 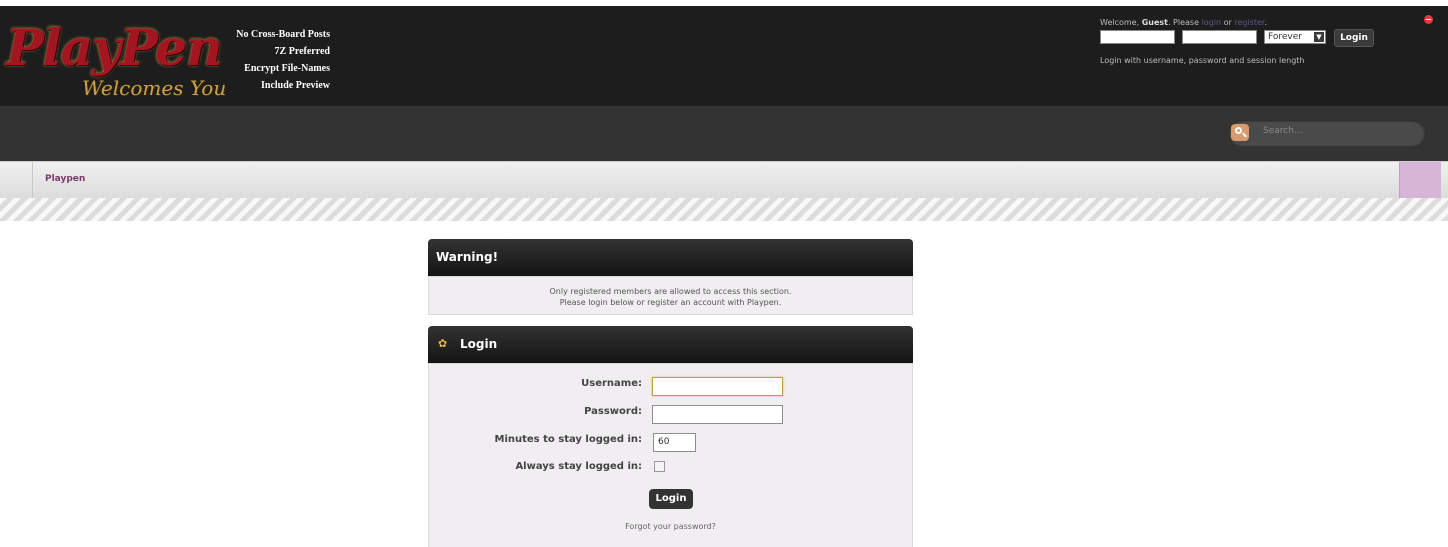 I want to click on keys-icon: ✿, so click(x=443, y=343).